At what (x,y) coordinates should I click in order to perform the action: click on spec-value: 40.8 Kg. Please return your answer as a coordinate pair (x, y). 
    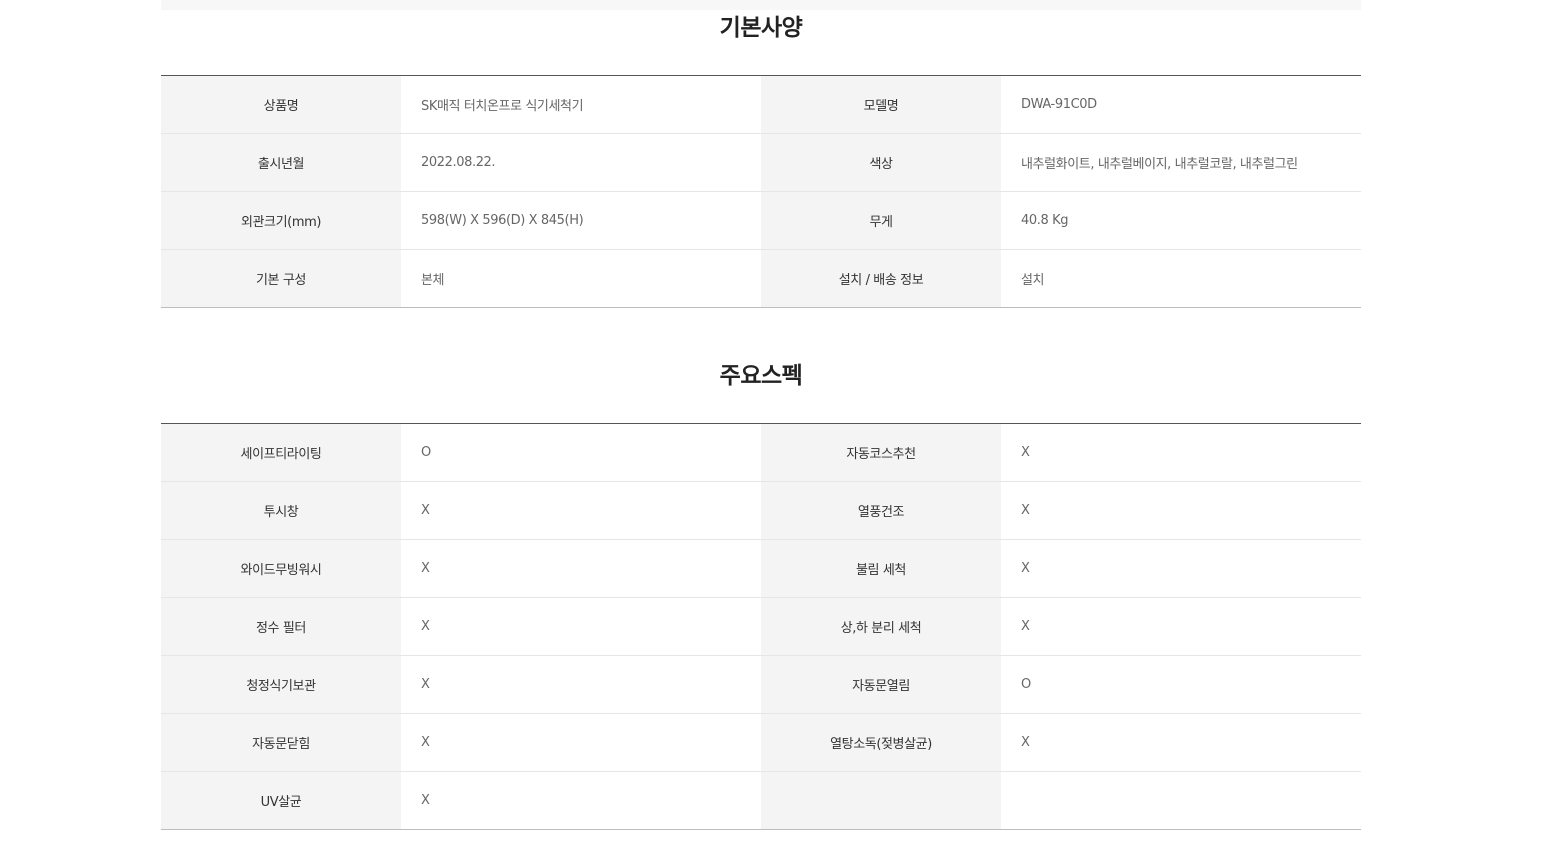
    Looking at the image, I should click on (1181, 220).